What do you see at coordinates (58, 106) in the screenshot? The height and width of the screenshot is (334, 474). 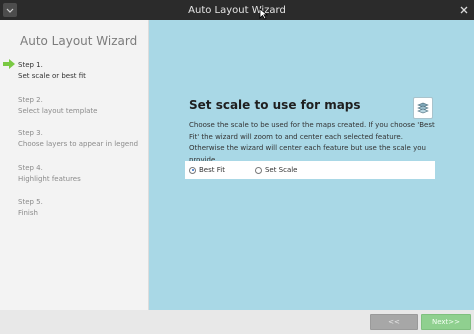 I see `step-2: Step 2. Select layout template` at bounding box center [58, 106].